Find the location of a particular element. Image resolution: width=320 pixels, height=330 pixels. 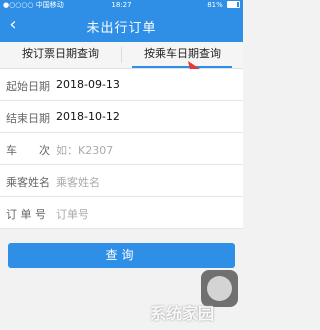

battery-percent: 81% is located at coordinates (215, 5).